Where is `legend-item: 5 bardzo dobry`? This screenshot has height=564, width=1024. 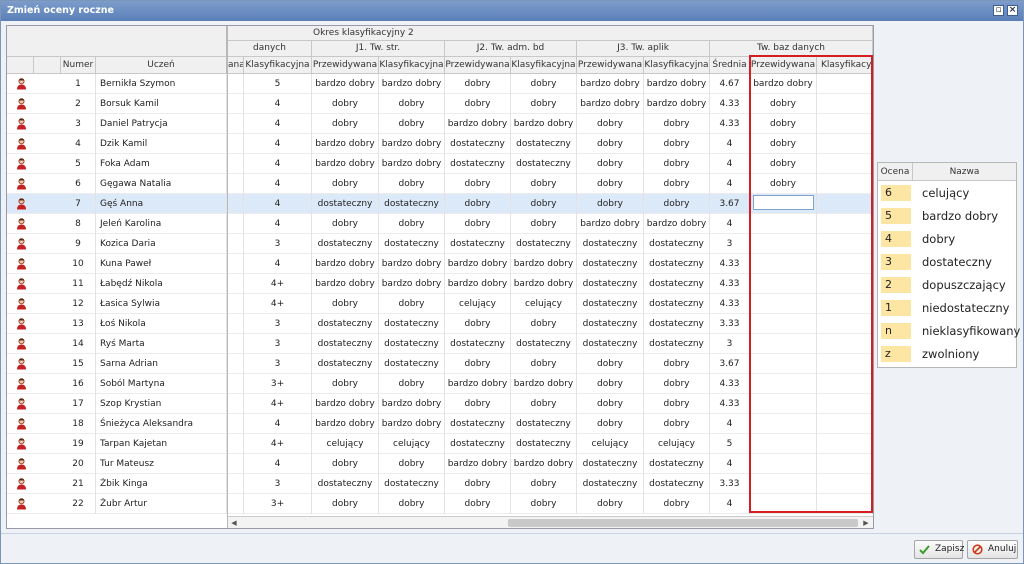 legend-item: 5 bardzo dobry is located at coordinates (947, 216).